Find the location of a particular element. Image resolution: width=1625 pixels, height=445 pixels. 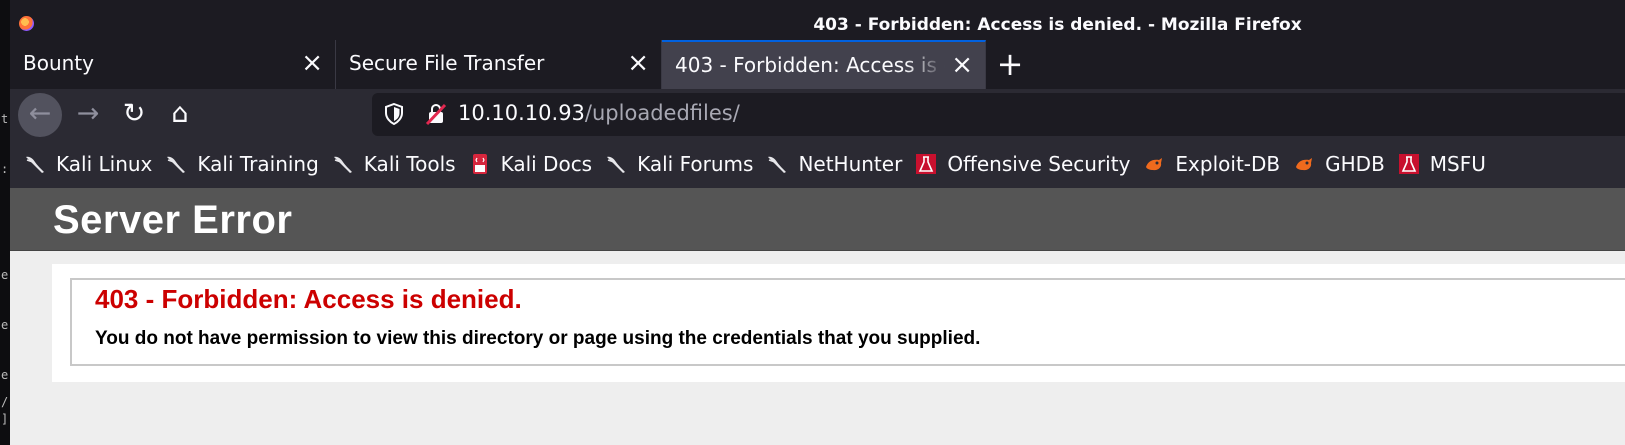

bookmark-label: Kali Linux is located at coordinates (104, 164).